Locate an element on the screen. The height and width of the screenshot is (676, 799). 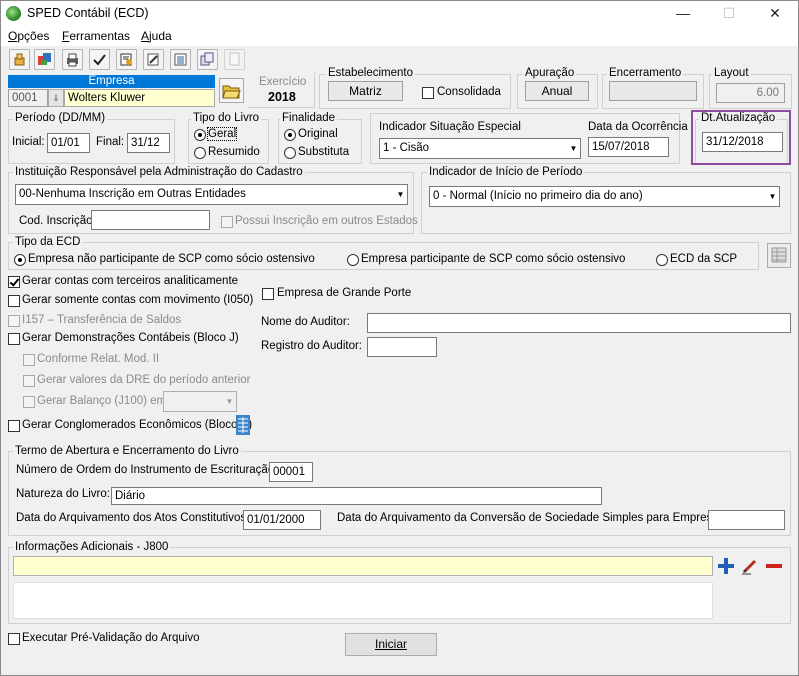
copy-icon is located at coordinates (207, 59).